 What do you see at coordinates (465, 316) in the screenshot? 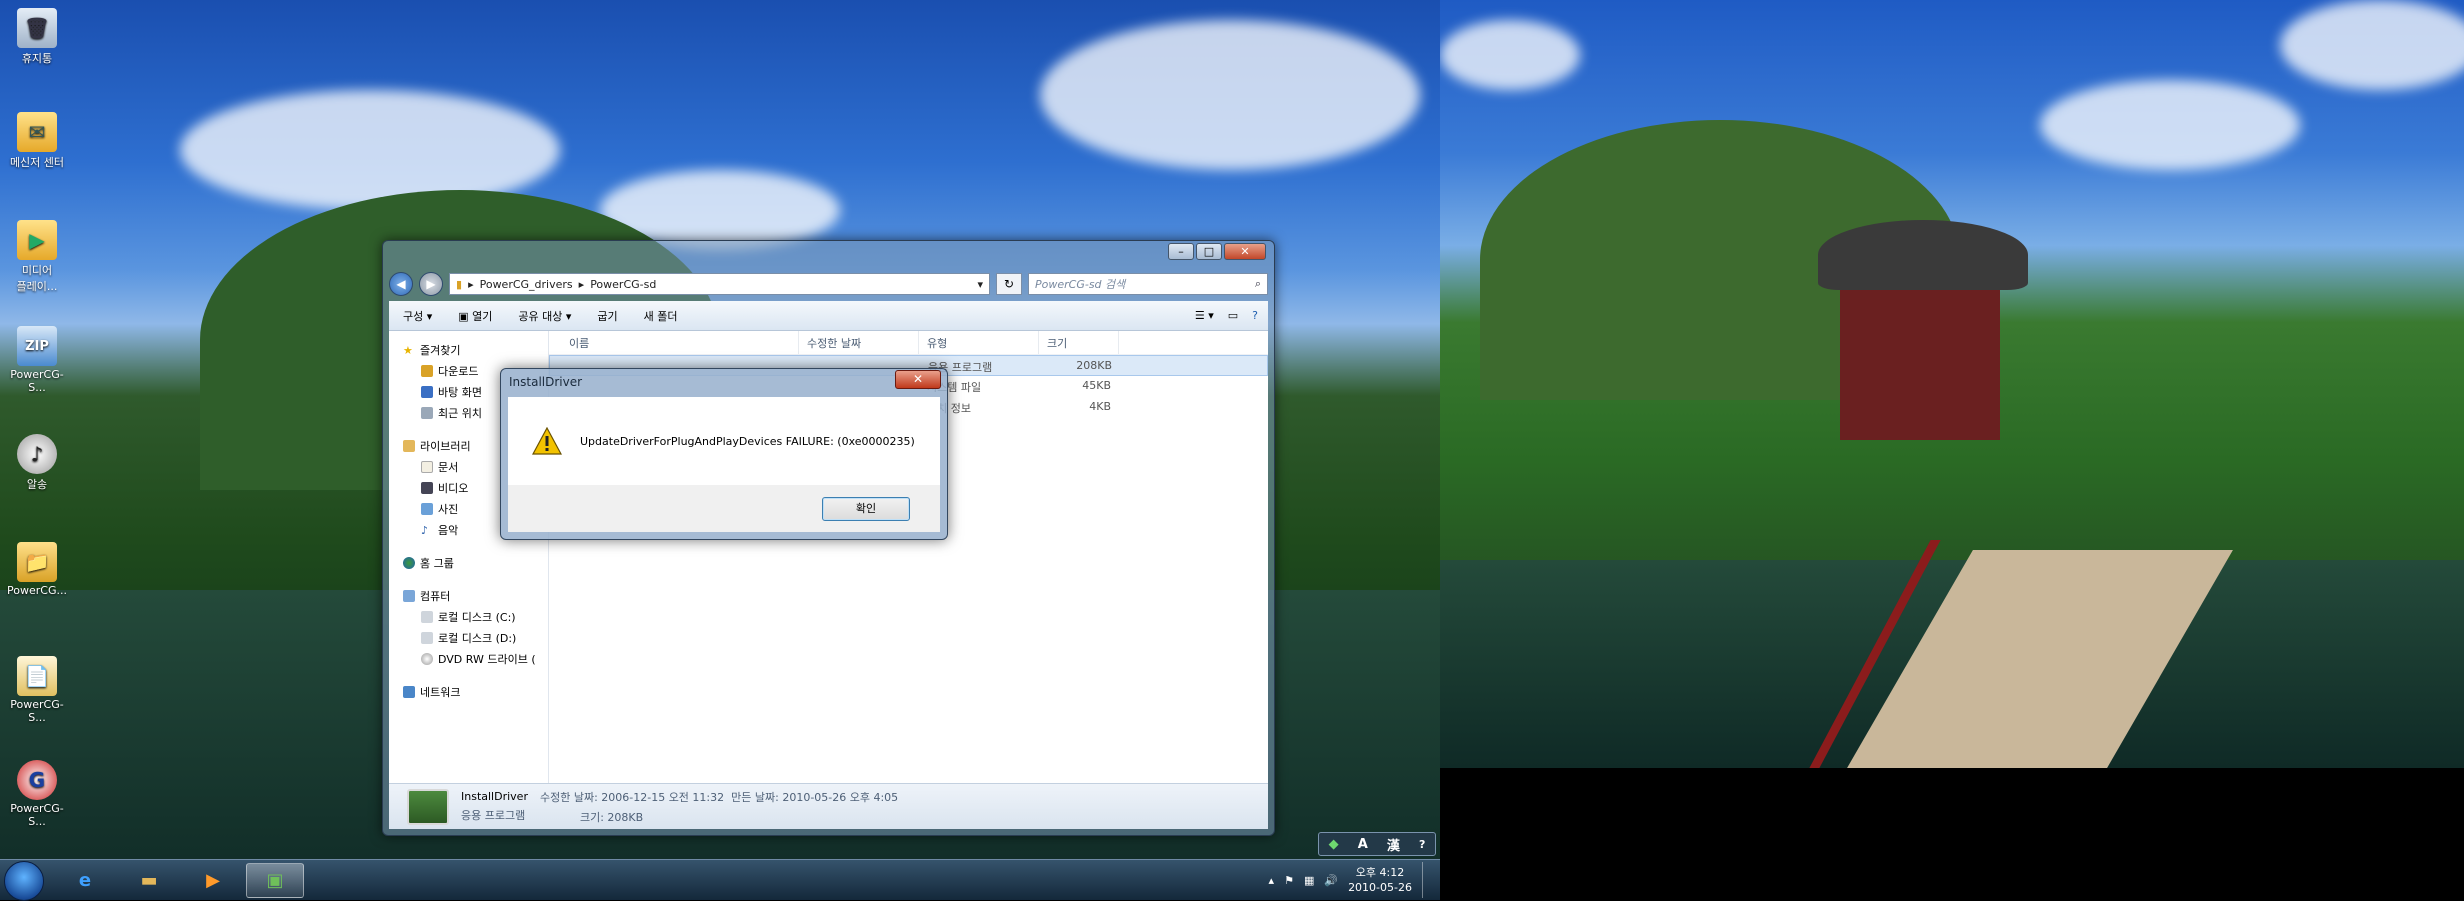
I see `open-icon: ▣` at bounding box center [465, 316].